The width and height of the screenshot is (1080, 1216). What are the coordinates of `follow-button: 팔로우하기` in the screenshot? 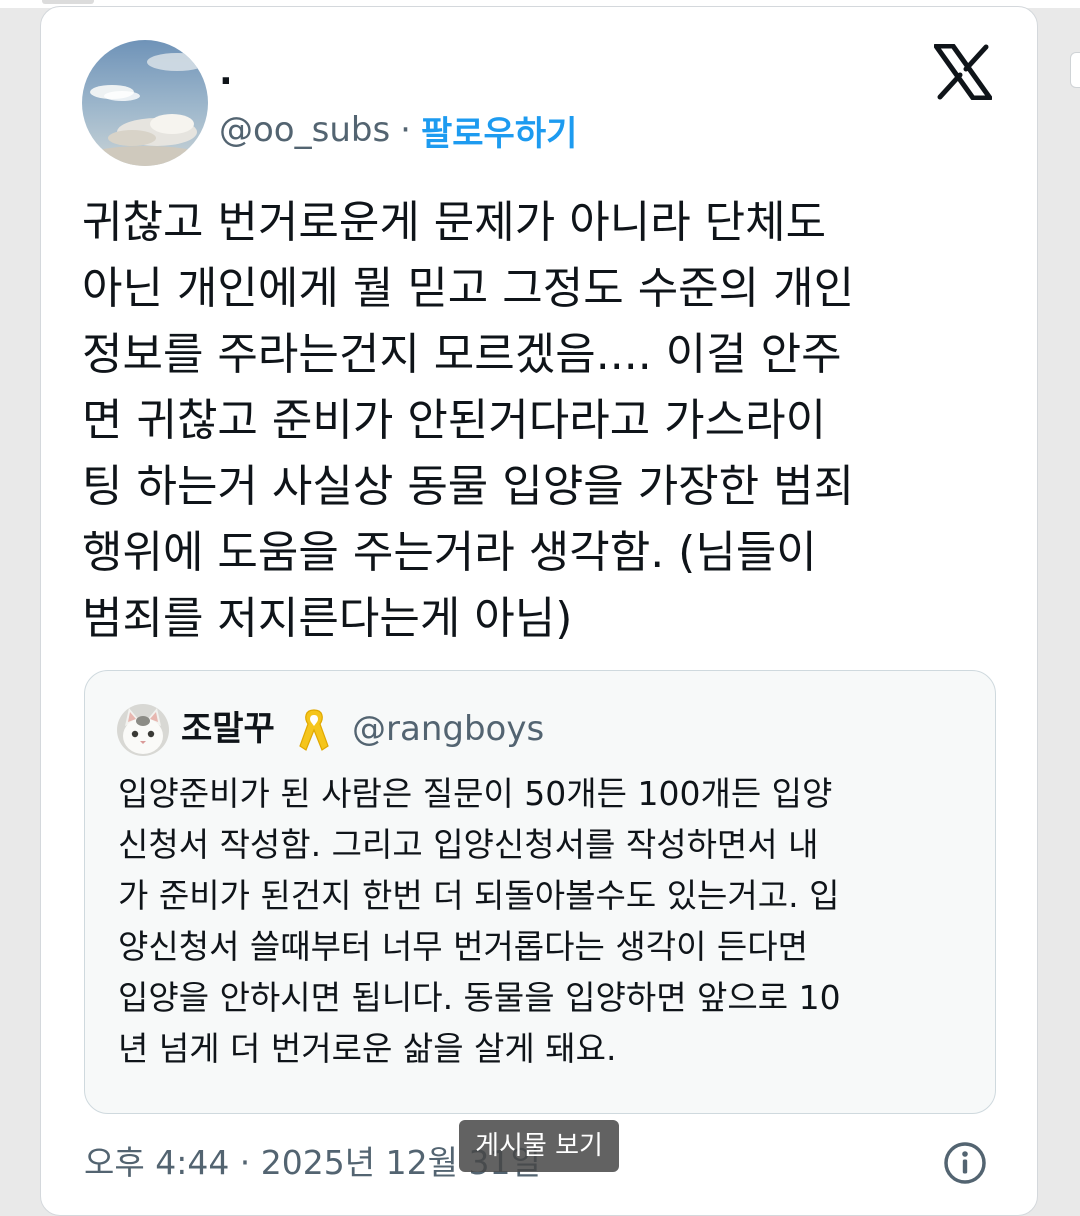 It's located at (499, 130).